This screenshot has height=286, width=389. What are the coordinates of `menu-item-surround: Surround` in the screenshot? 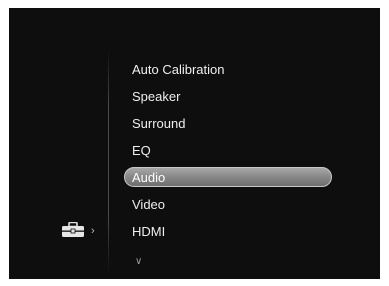 It's located at (232, 123).